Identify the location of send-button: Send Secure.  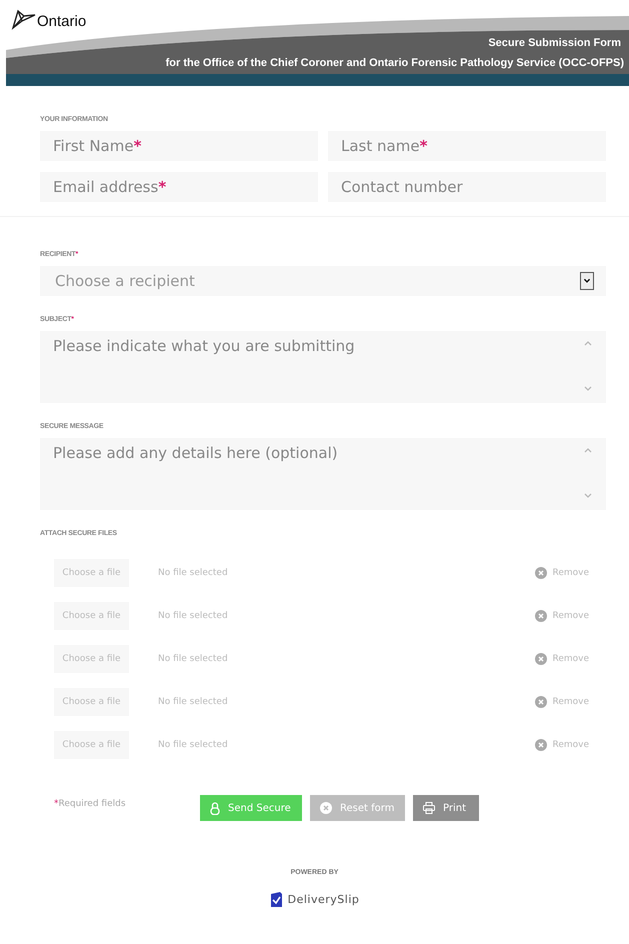
(251, 808).